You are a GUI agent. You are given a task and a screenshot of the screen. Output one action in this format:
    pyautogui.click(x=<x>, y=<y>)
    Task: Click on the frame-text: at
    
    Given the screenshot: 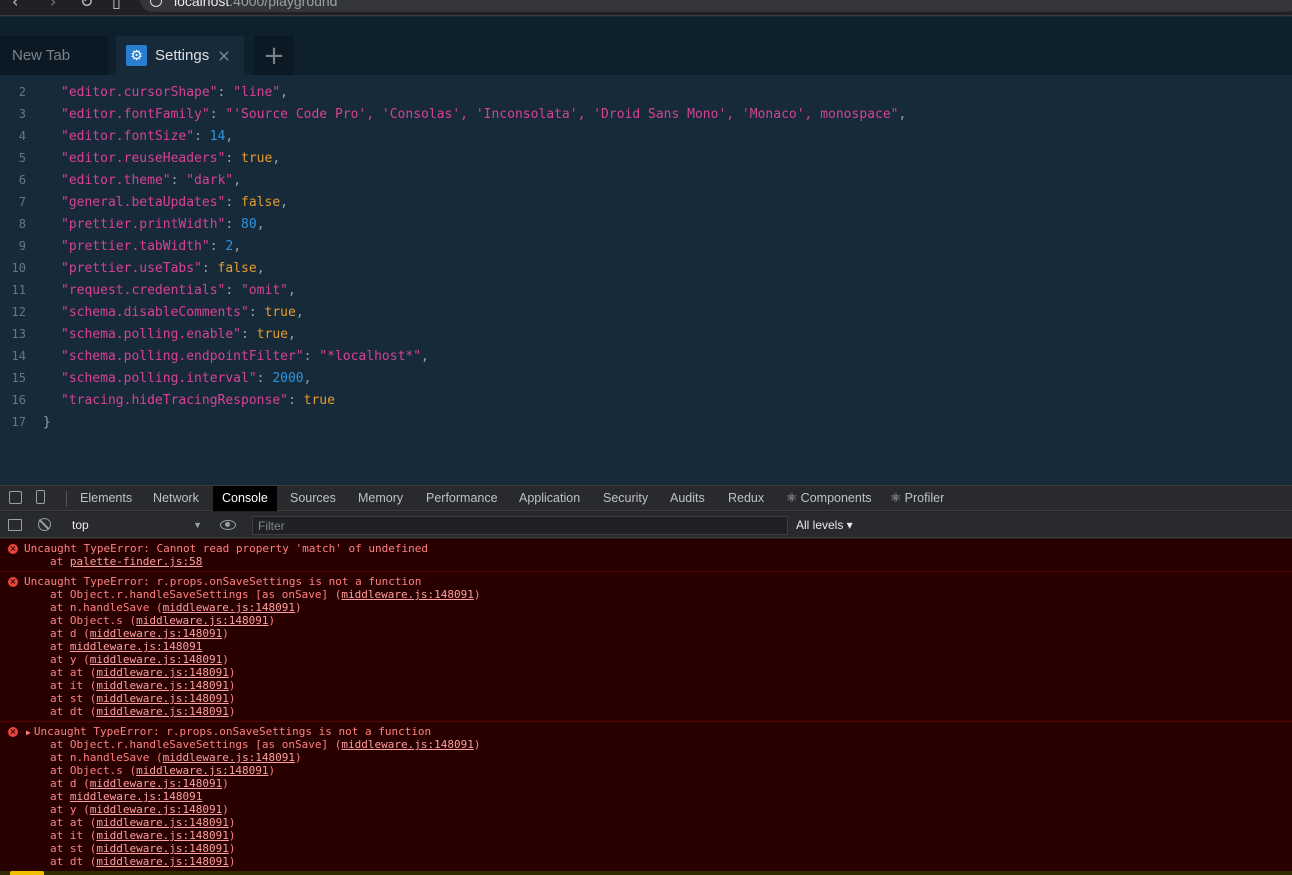 What is the action you would take?
    pyautogui.click(x=60, y=561)
    